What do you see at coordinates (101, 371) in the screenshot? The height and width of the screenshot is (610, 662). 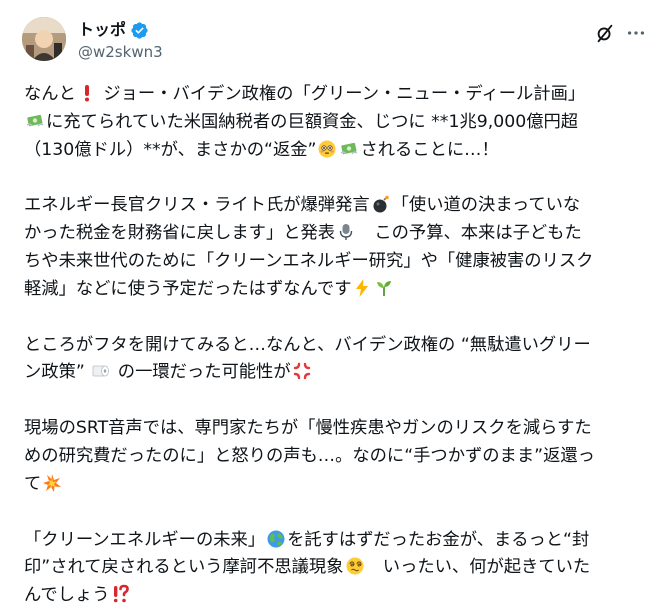 I see `toilet-paper-icon` at bounding box center [101, 371].